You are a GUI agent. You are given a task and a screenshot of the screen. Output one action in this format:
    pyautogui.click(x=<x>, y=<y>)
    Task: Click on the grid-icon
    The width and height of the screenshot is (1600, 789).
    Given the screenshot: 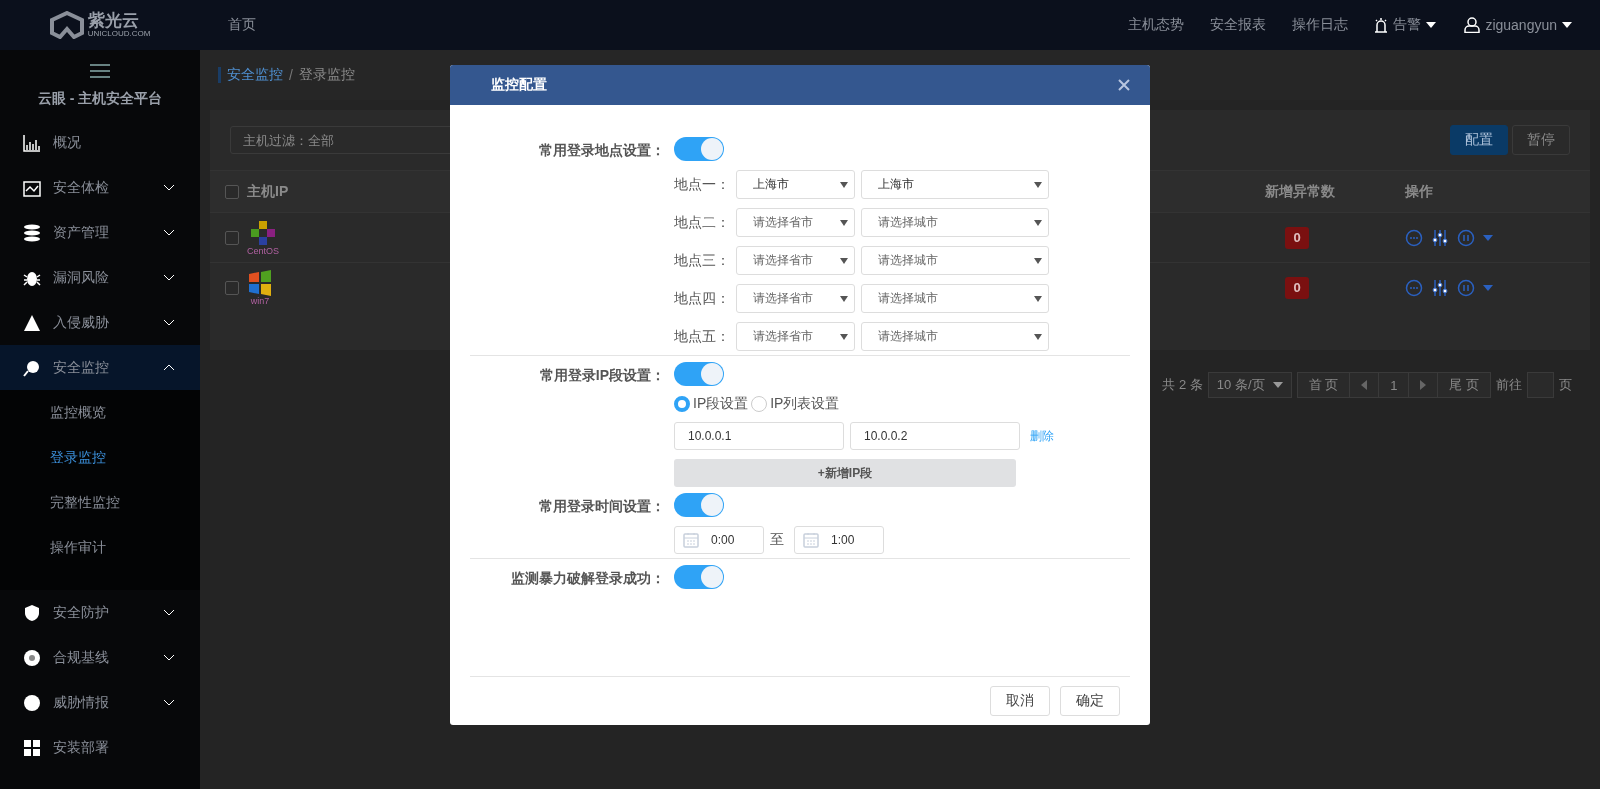 What is the action you would take?
    pyautogui.click(x=32, y=747)
    